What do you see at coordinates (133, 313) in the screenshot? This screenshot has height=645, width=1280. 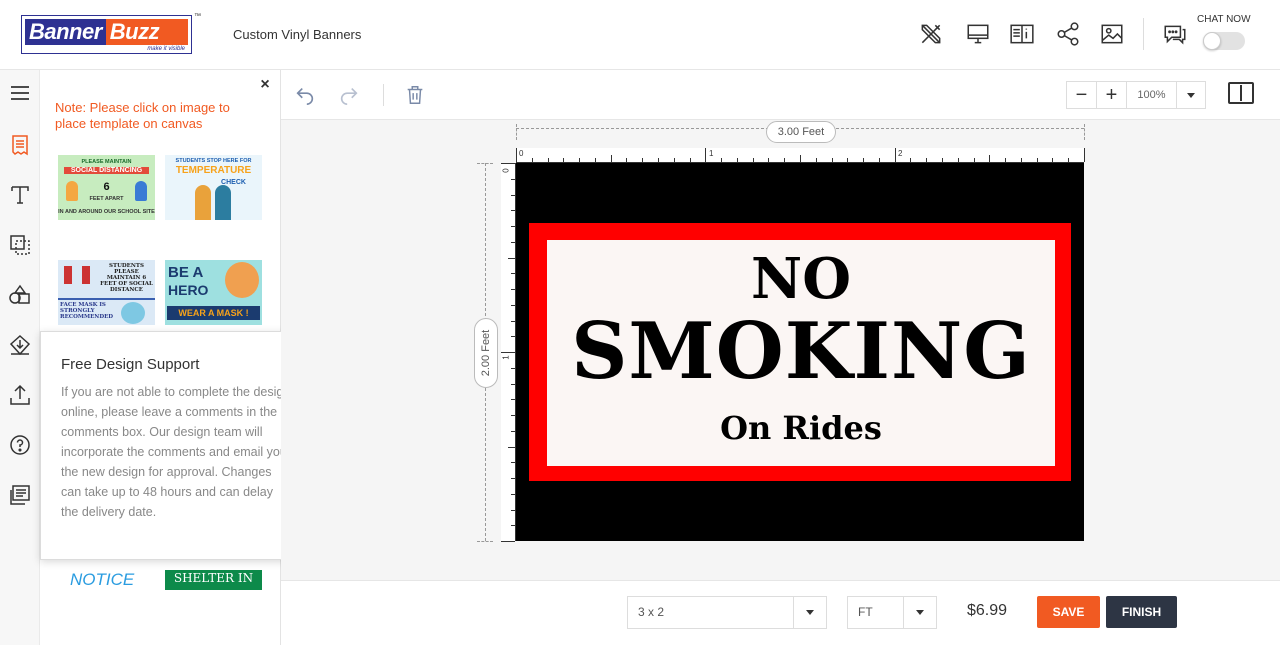 I see `mask-face` at bounding box center [133, 313].